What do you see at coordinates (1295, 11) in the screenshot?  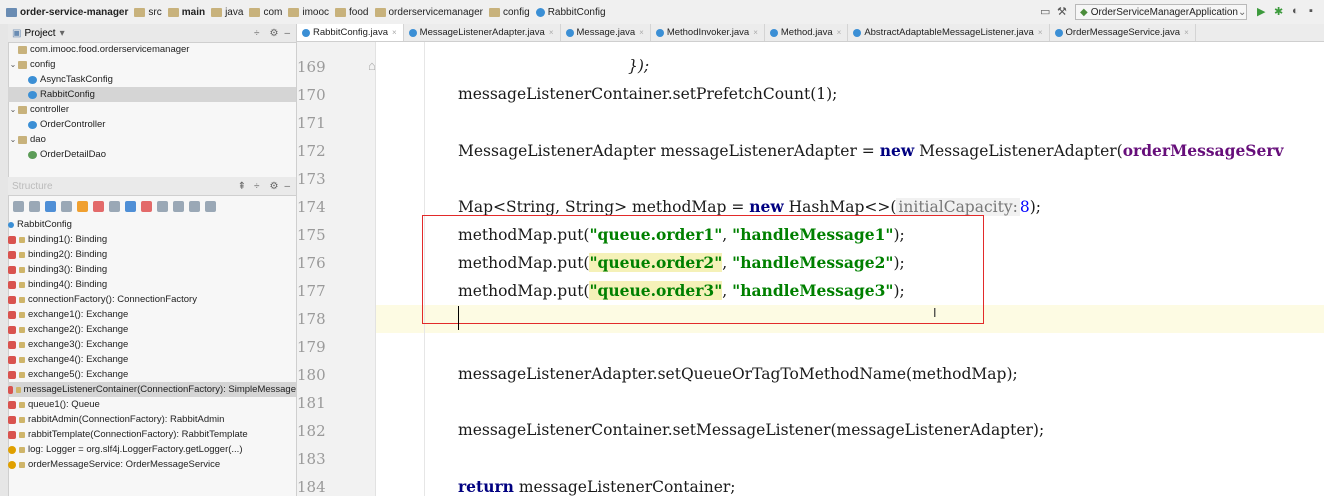 I see `coverage-icon: ◐` at bounding box center [1295, 11].